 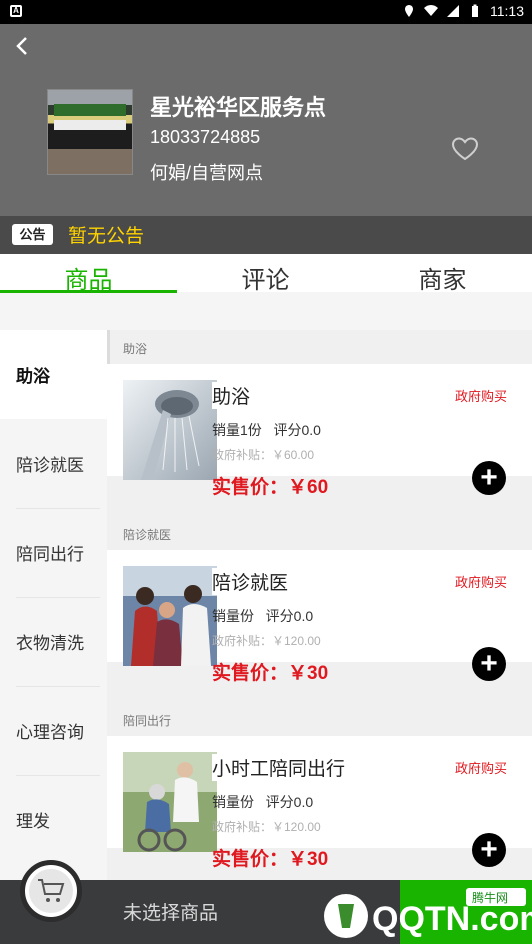 What do you see at coordinates (250, 581) in the screenshot?
I see `product-name: 陪诊就医` at bounding box center [250, 581].